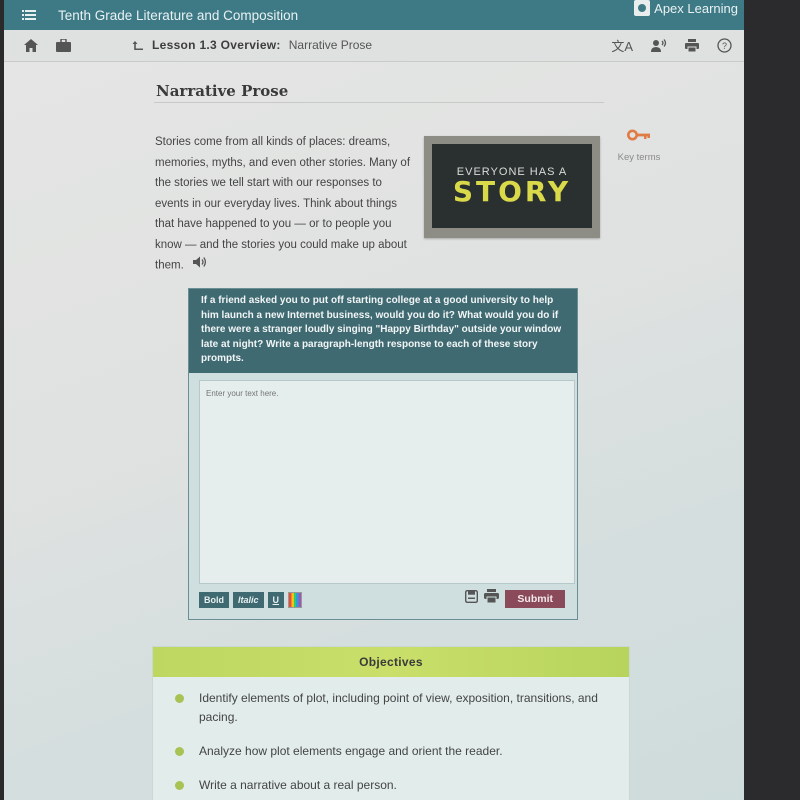 The width and height of the screenshot is (800, 800). I want to click on help-button: ?, so click(724, 45).